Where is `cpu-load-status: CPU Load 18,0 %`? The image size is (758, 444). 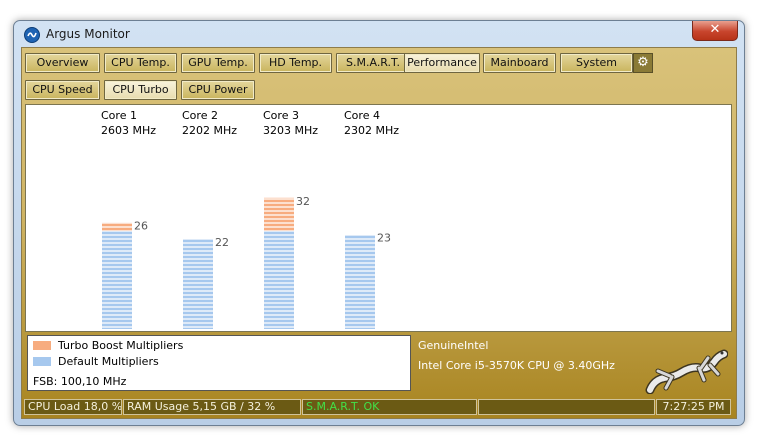 cpu-load-status: CPU Load 18,0 % is located at coordinates (73, 407).